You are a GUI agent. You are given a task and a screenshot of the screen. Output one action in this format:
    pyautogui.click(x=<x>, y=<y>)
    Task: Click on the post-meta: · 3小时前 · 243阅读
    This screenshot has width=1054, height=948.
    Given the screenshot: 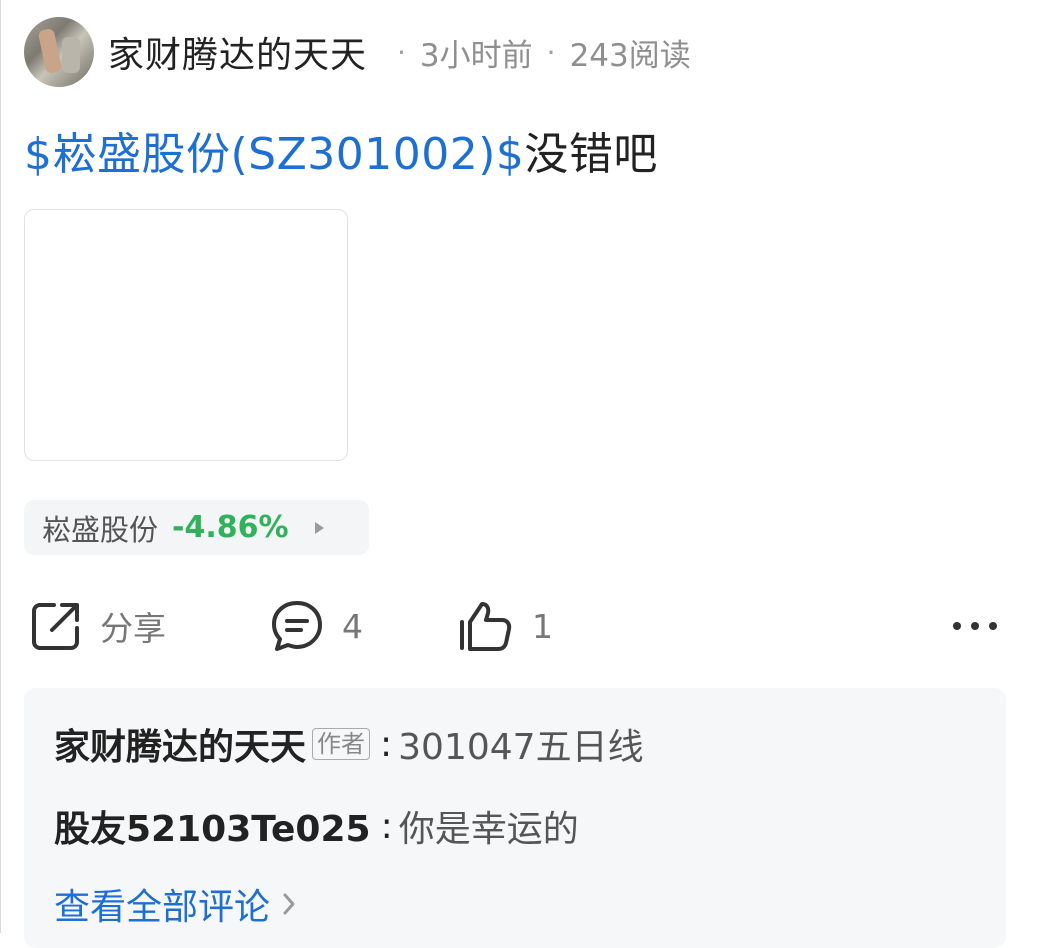 What is the action you would take?
    pyautogui.click(x=537, y=52)
    